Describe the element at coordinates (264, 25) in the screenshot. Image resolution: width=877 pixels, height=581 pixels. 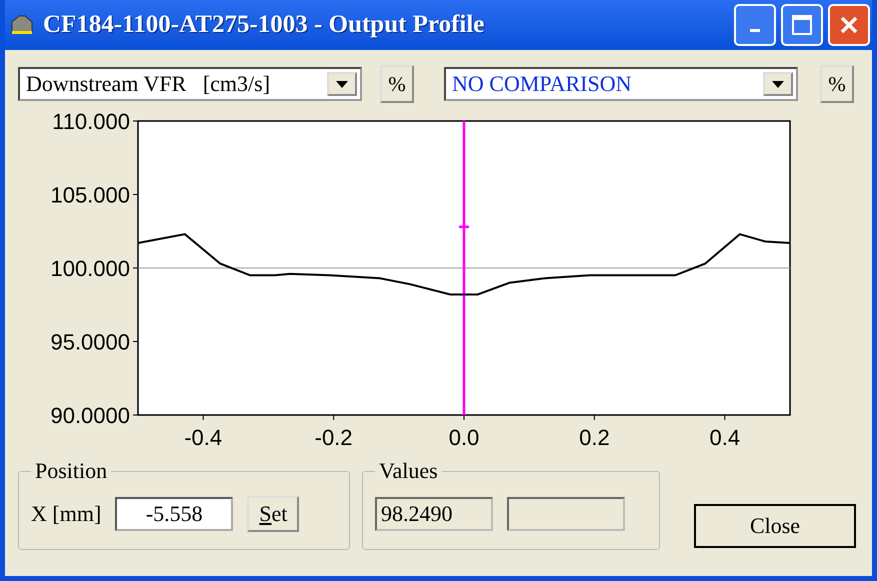
I see `window-title: CF184-1100-AT275-1003 - Output Profile` at that location.